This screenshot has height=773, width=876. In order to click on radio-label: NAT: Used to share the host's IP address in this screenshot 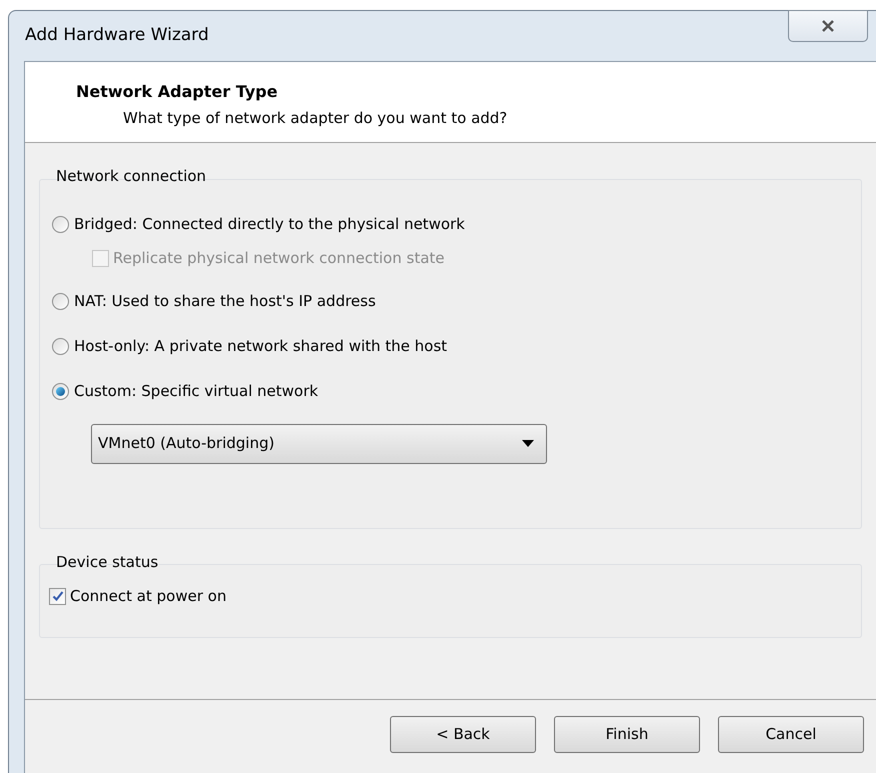, I will do `click(225, 301)`.